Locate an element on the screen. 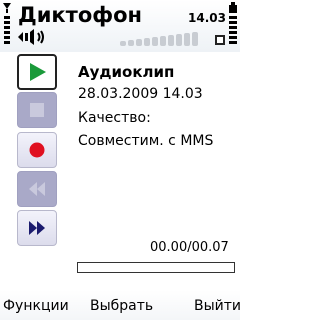 The image size is (320, 320). stop-button is located at coordinates (37, 110).